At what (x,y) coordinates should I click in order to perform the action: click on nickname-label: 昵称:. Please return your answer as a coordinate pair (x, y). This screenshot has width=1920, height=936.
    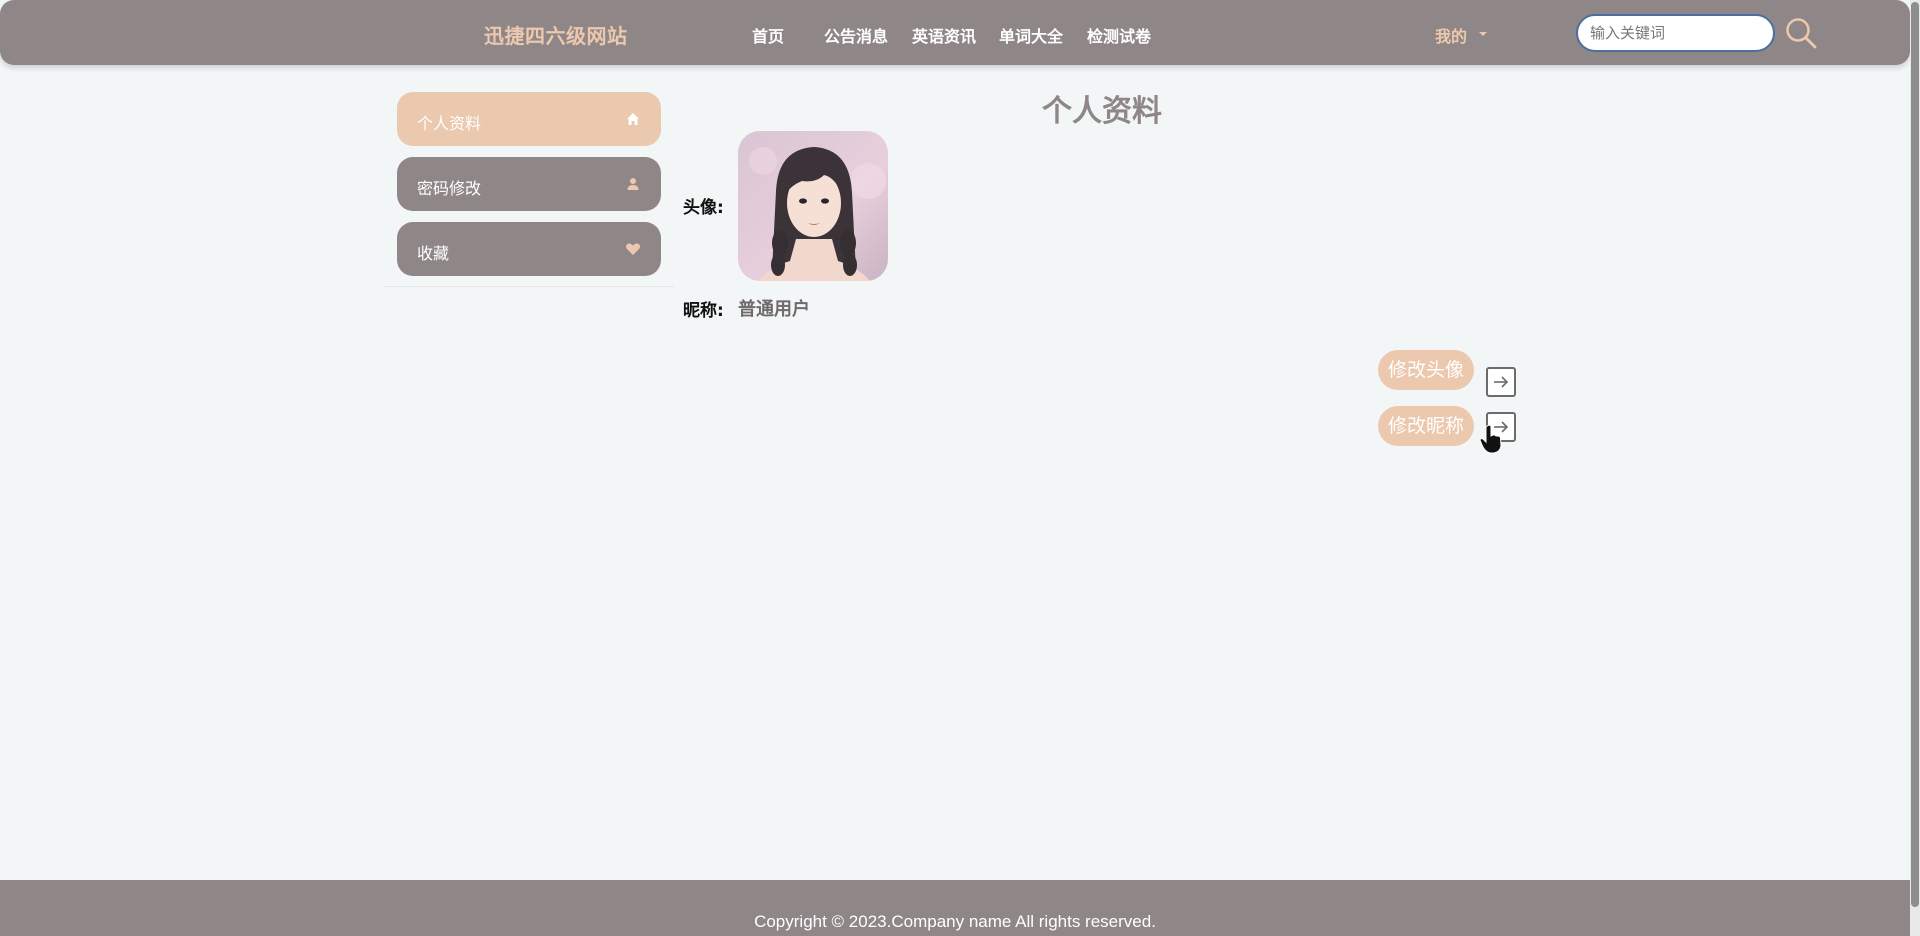
    Looking at the image, I should click on (703, 311).